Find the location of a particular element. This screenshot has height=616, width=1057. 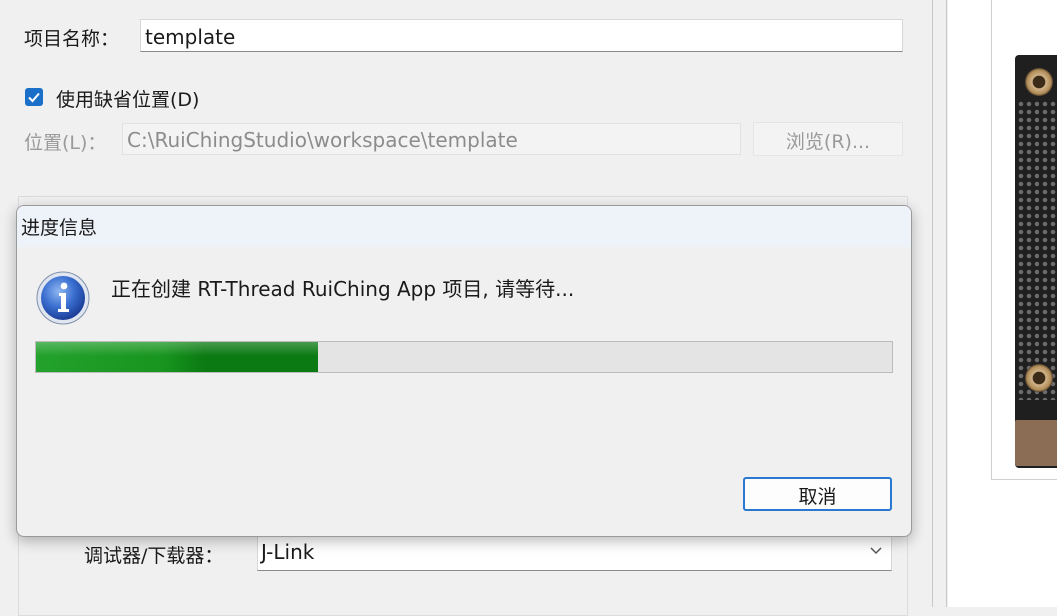

use-default-location-checkbox is located at coordinates (34, 97).